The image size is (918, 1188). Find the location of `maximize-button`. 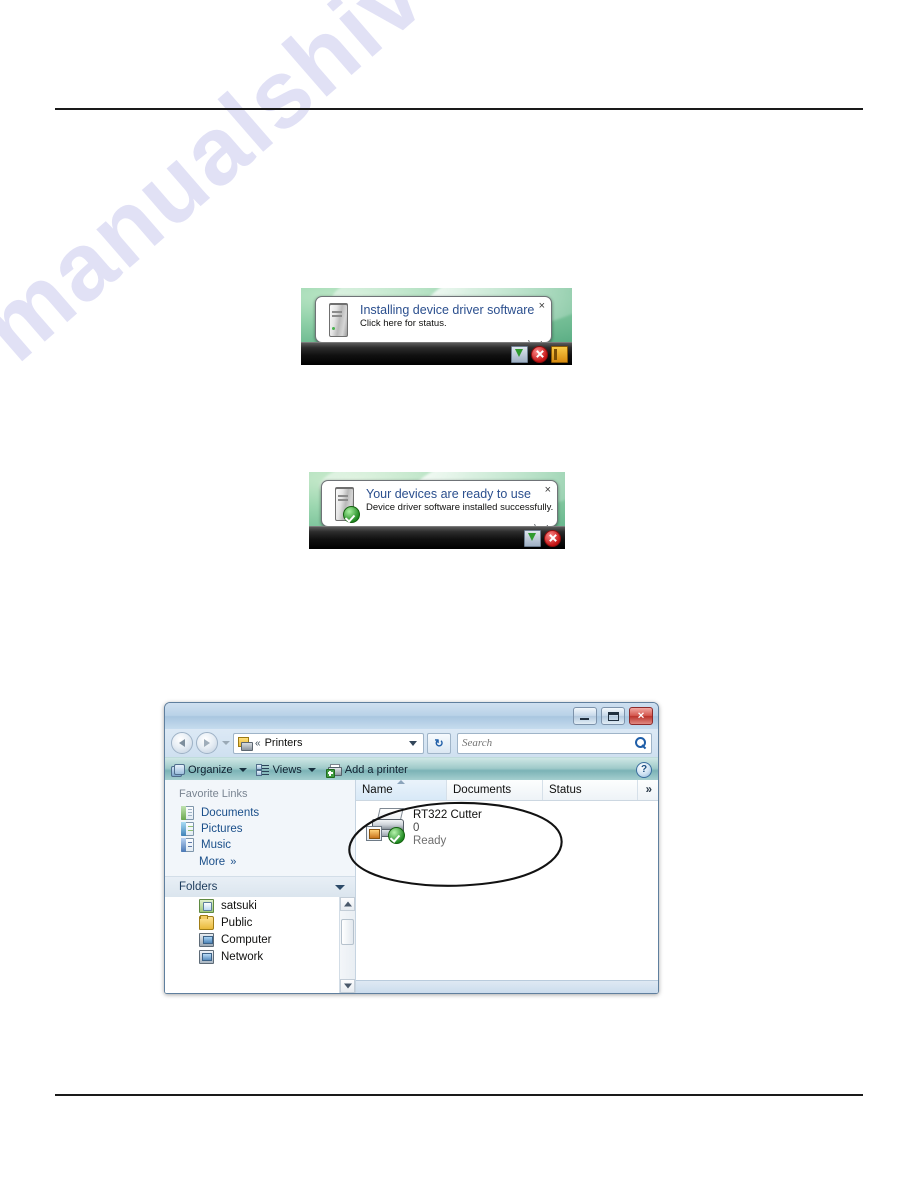

maximize-button is located at coordinates (613, 716).